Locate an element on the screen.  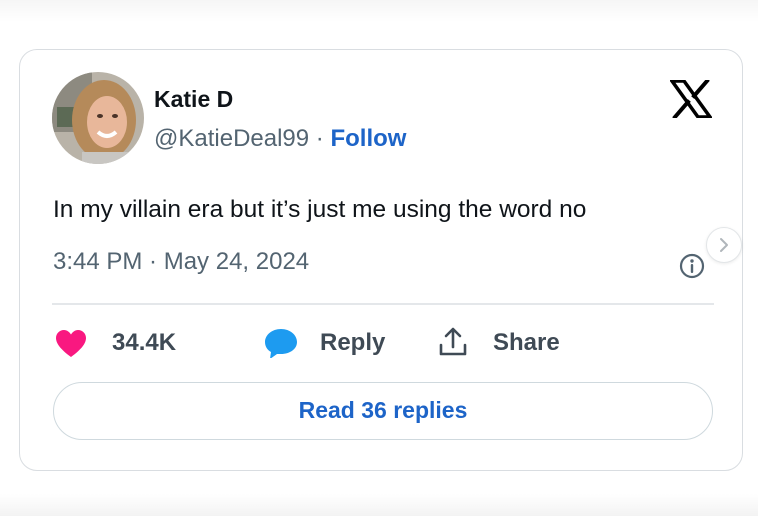
background-strip-top is located at coordinates (379, 11).